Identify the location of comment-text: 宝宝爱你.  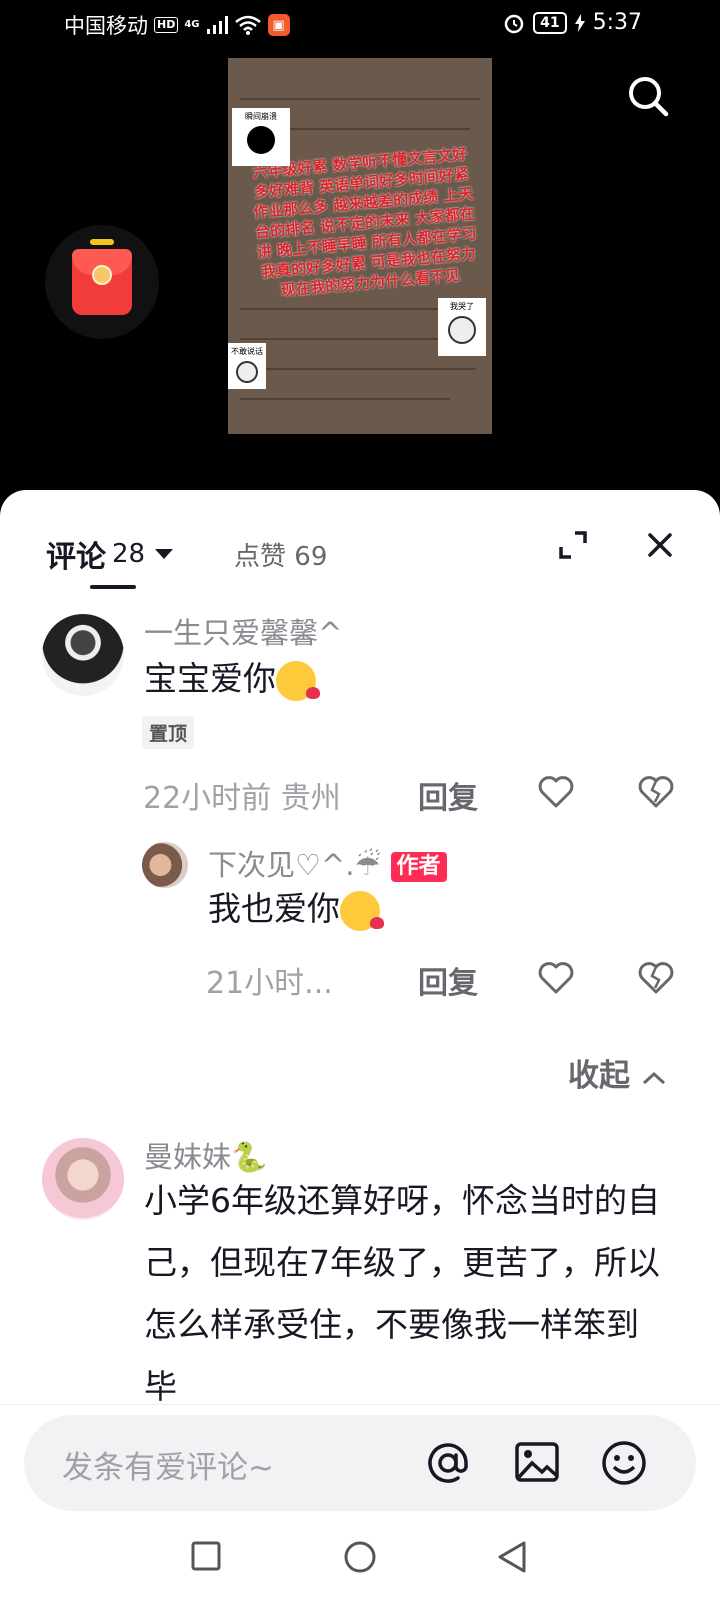
(232, 679).